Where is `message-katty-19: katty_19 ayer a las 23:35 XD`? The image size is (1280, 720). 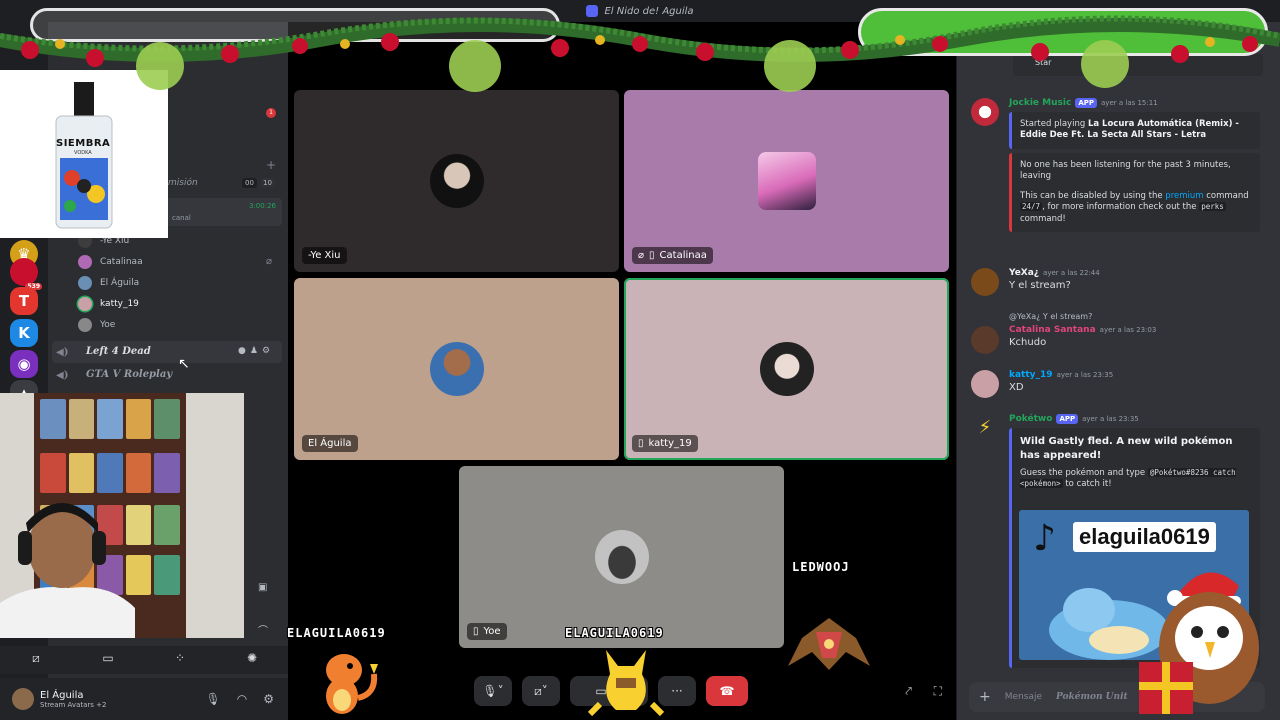
message-katty-19: katty_19 ayer a las 23:35 XD is located at coordinates (1115, 384).